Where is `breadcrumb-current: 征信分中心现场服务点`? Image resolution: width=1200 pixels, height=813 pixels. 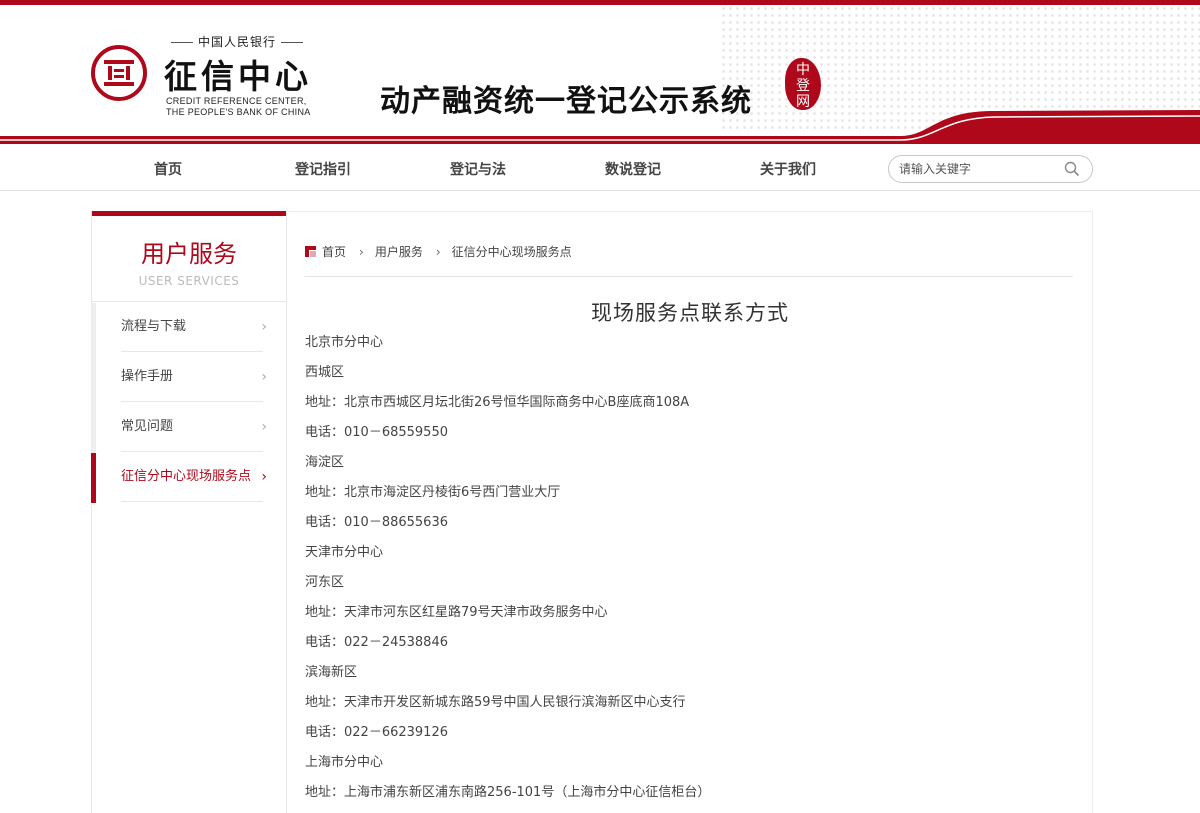 breadcrumb-current: 征信分中心现场服务点 is located at coordinates (511, 252).